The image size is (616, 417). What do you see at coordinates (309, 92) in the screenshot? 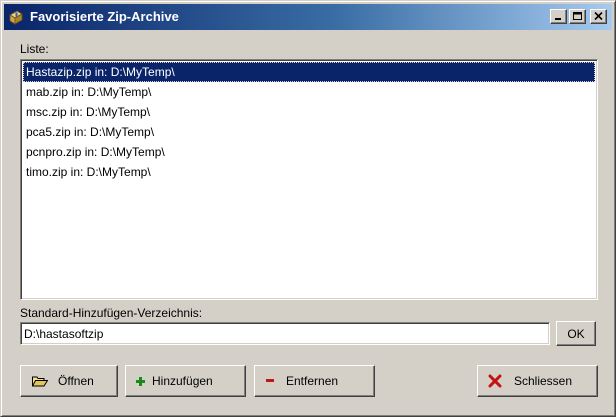
I see `list-item: mab.zip in: D:\MyTemp\` at bounding box center [309, 92].